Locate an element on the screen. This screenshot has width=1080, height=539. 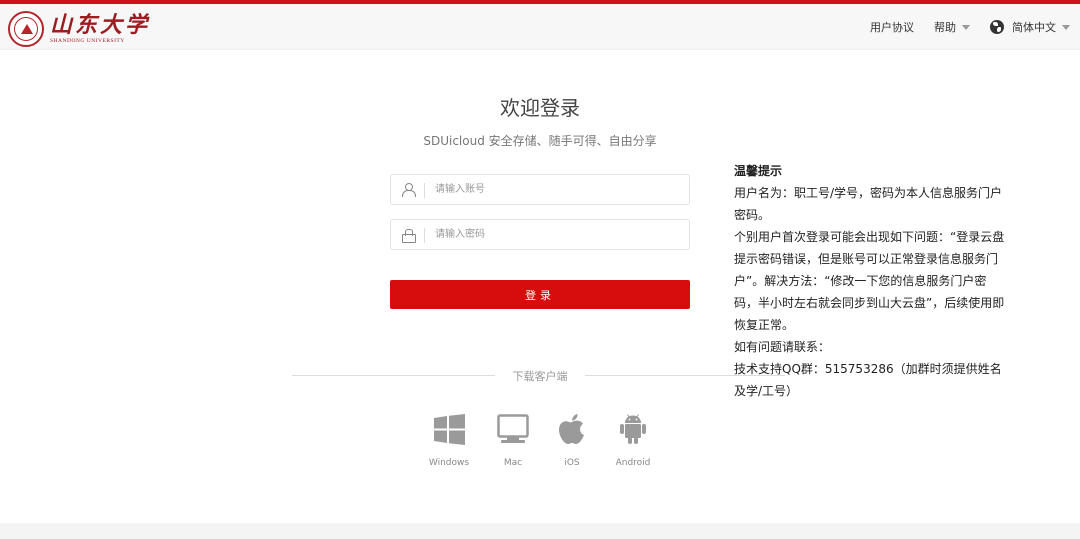
language-label: 简体中文 is located at coordinates (1034, 27).